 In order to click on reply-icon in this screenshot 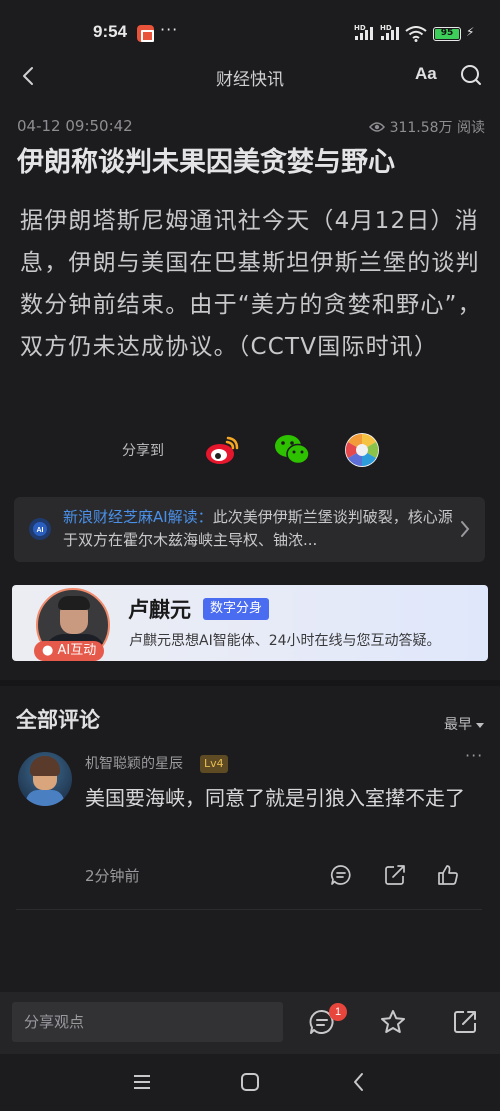, I will do `click(341, 875)`.